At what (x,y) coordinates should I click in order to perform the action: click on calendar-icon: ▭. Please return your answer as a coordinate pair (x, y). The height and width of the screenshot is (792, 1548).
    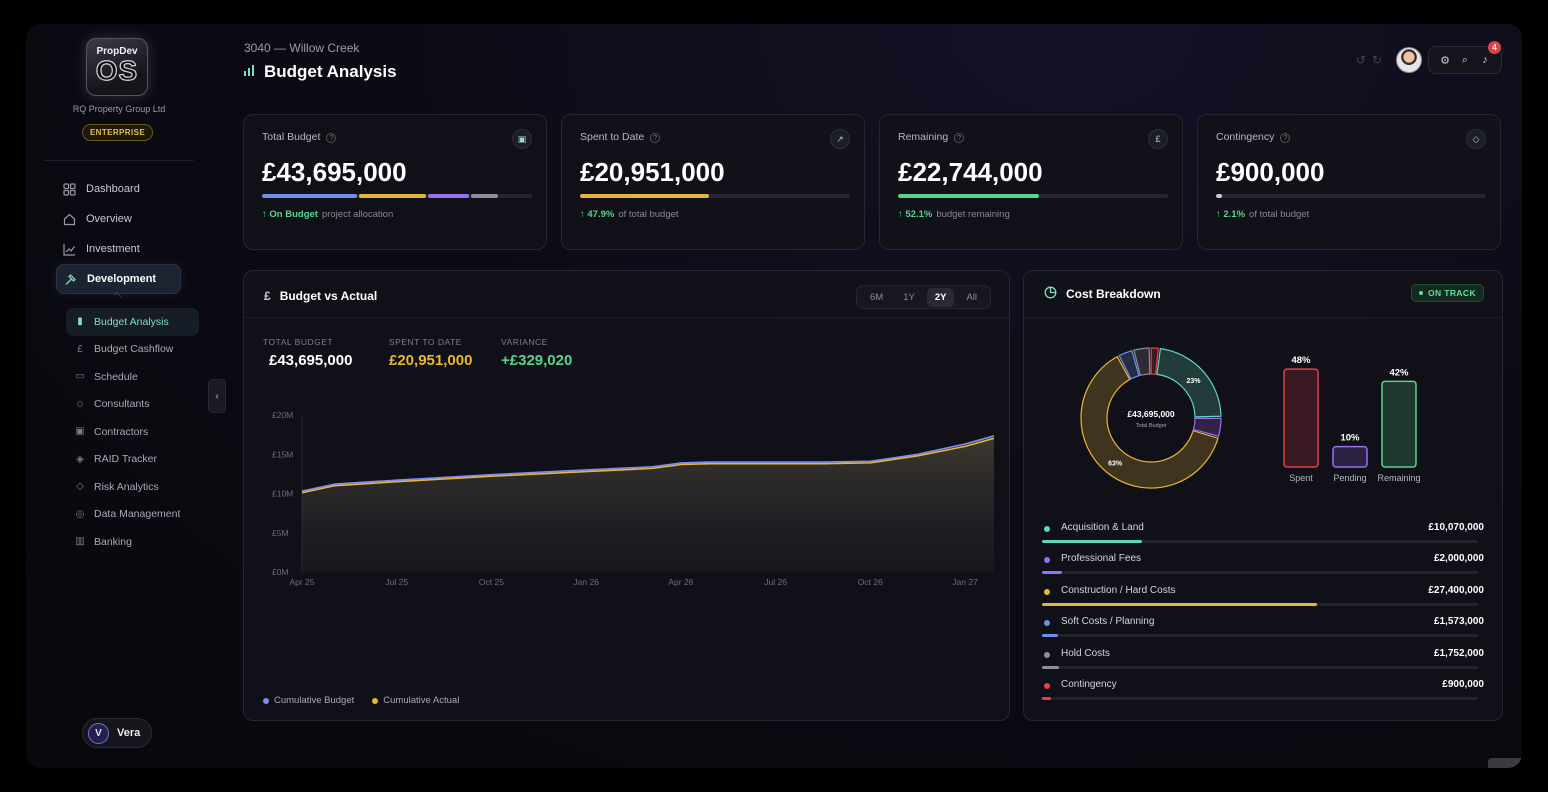
    Looking at the image, I should click on (80, 377).